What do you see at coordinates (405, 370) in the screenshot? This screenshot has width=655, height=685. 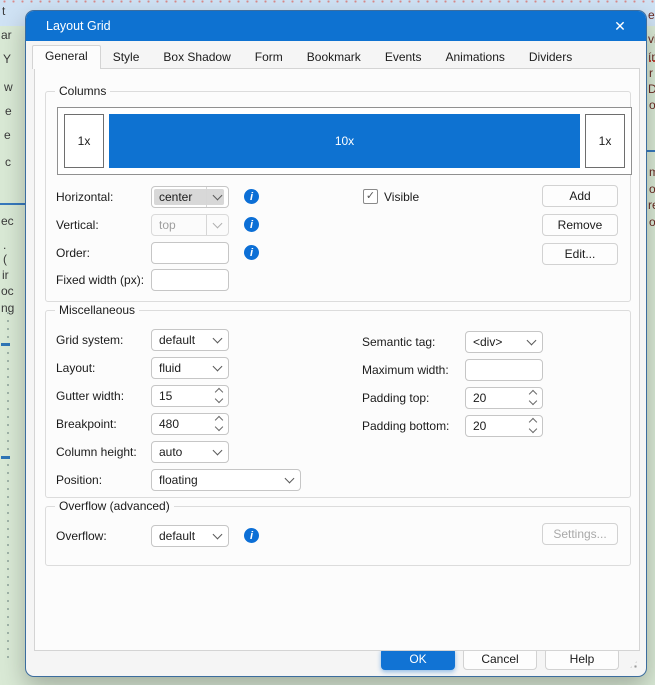 I see `maximum-width-label: Maximum width:` at bounding box center [405, 370].